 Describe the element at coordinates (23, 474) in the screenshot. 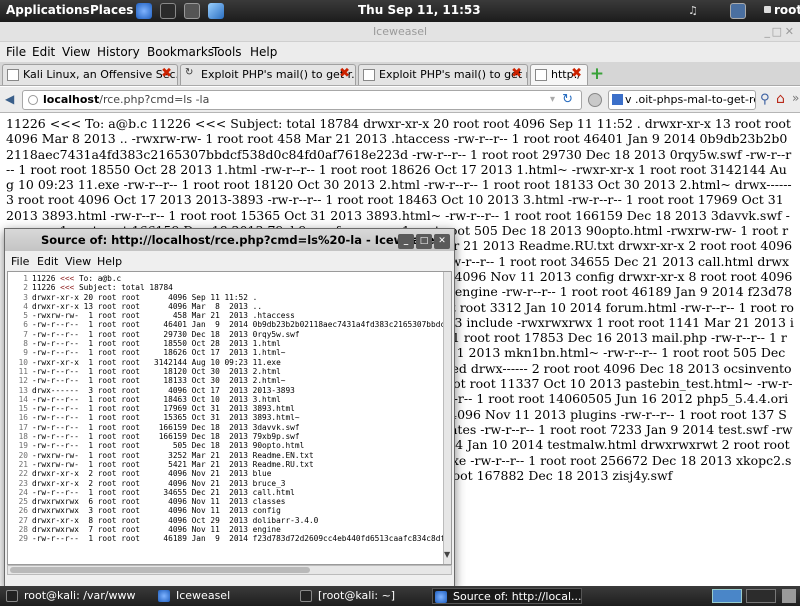

I see `line-number: 22` at that location.